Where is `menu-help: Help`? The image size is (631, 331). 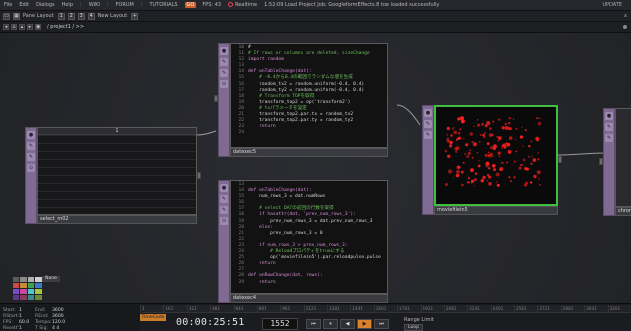 menu-help: Help is located at coordinates (67, 5).